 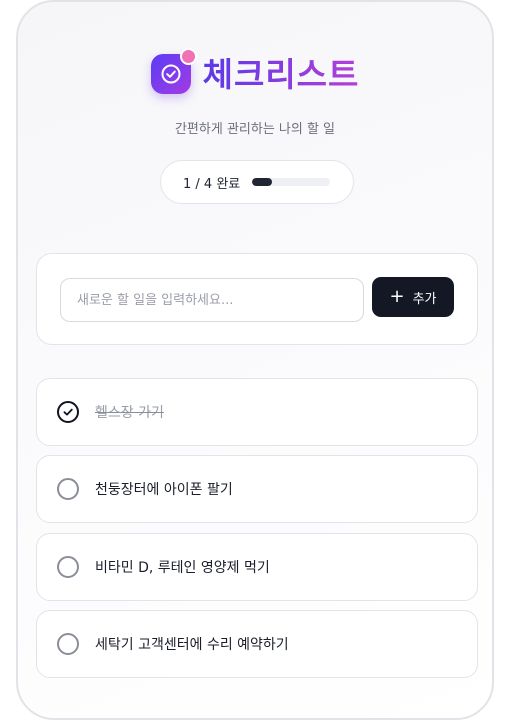 What do you see at coordinates (262, 182) in the screenshot?
I see `progress-bar-fill` at bounding box center [262, 182].